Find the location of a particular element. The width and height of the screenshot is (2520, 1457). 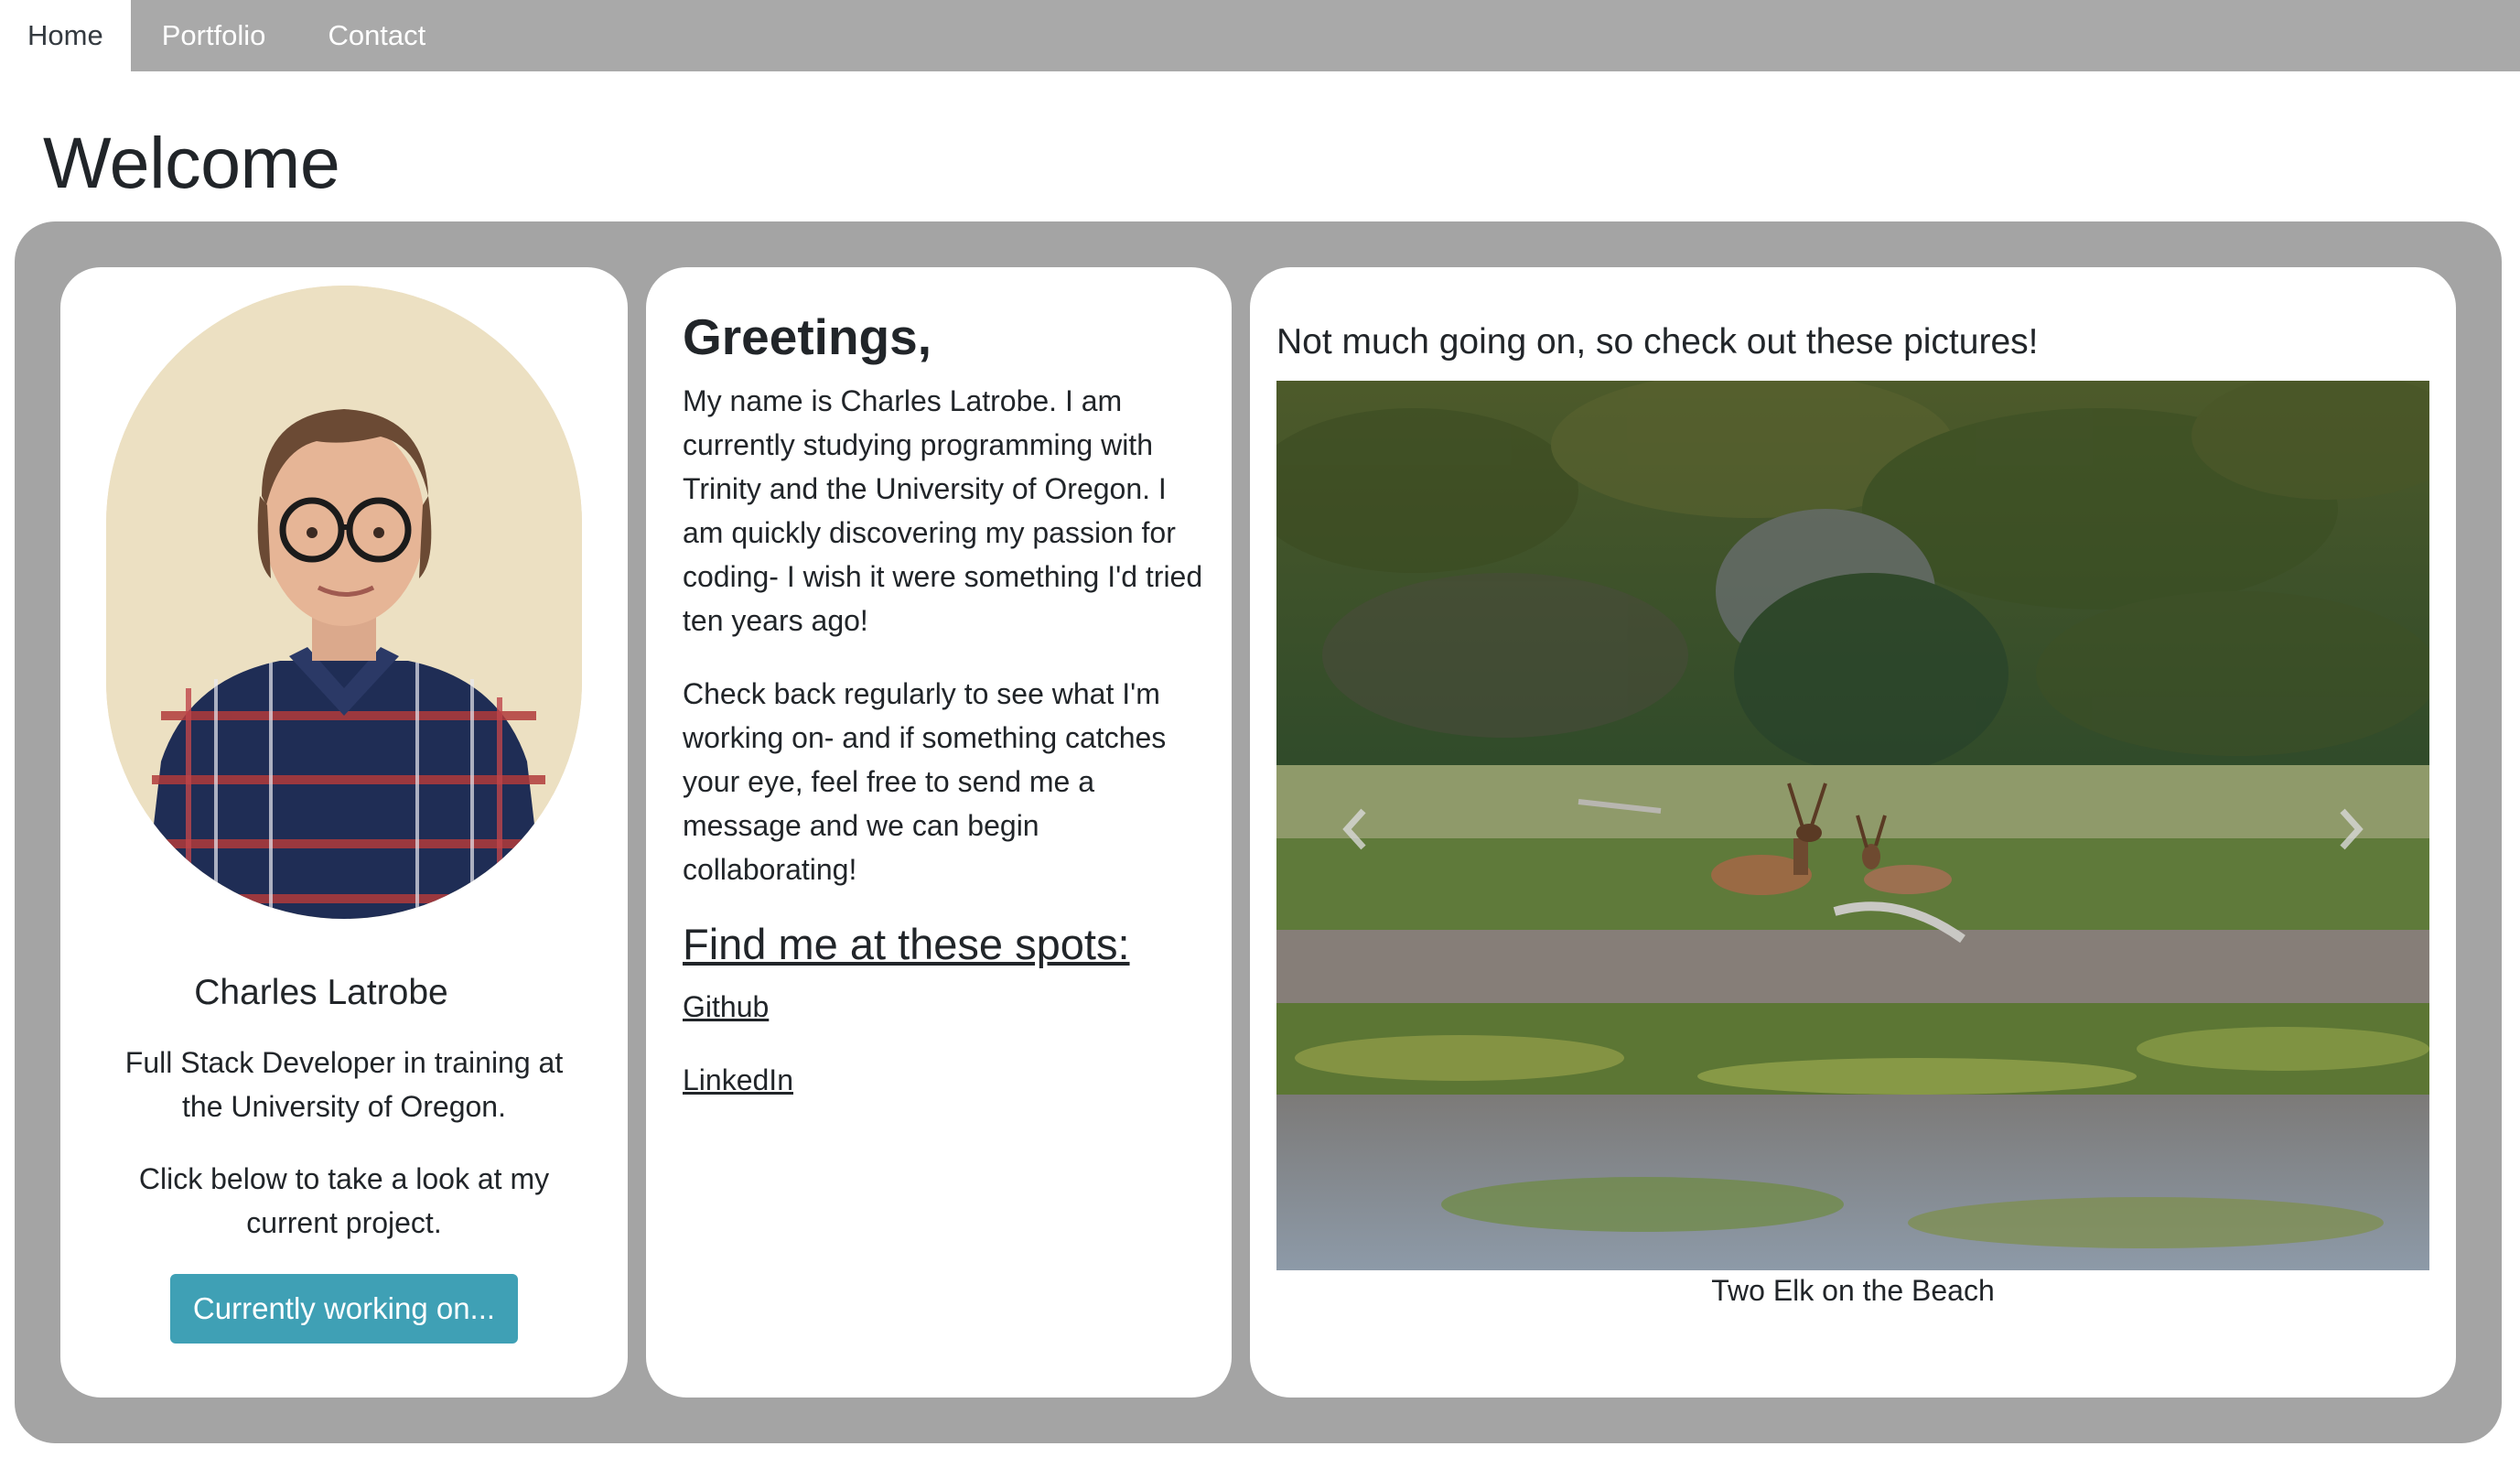

chevron-right-icon is located at coordinates (2351, 829).